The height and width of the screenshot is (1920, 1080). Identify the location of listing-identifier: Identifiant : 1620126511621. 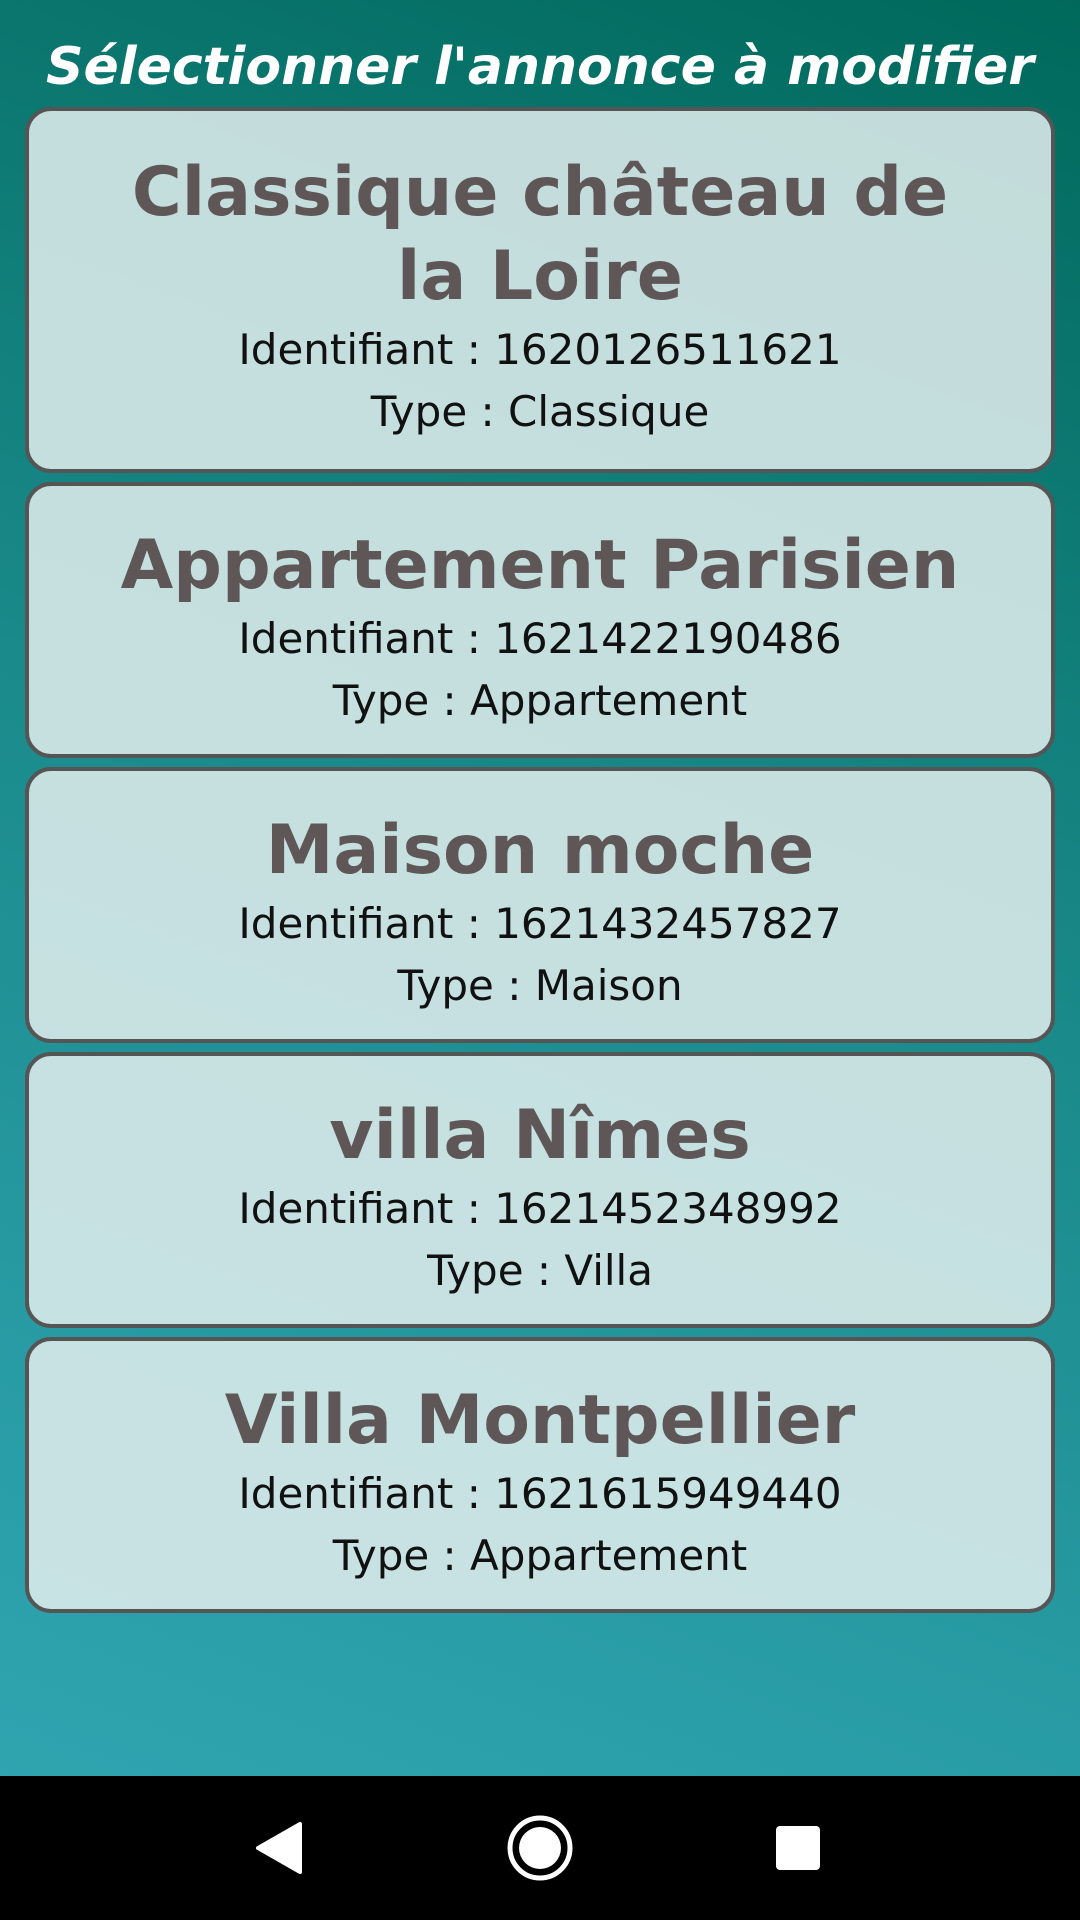
(540, 349).